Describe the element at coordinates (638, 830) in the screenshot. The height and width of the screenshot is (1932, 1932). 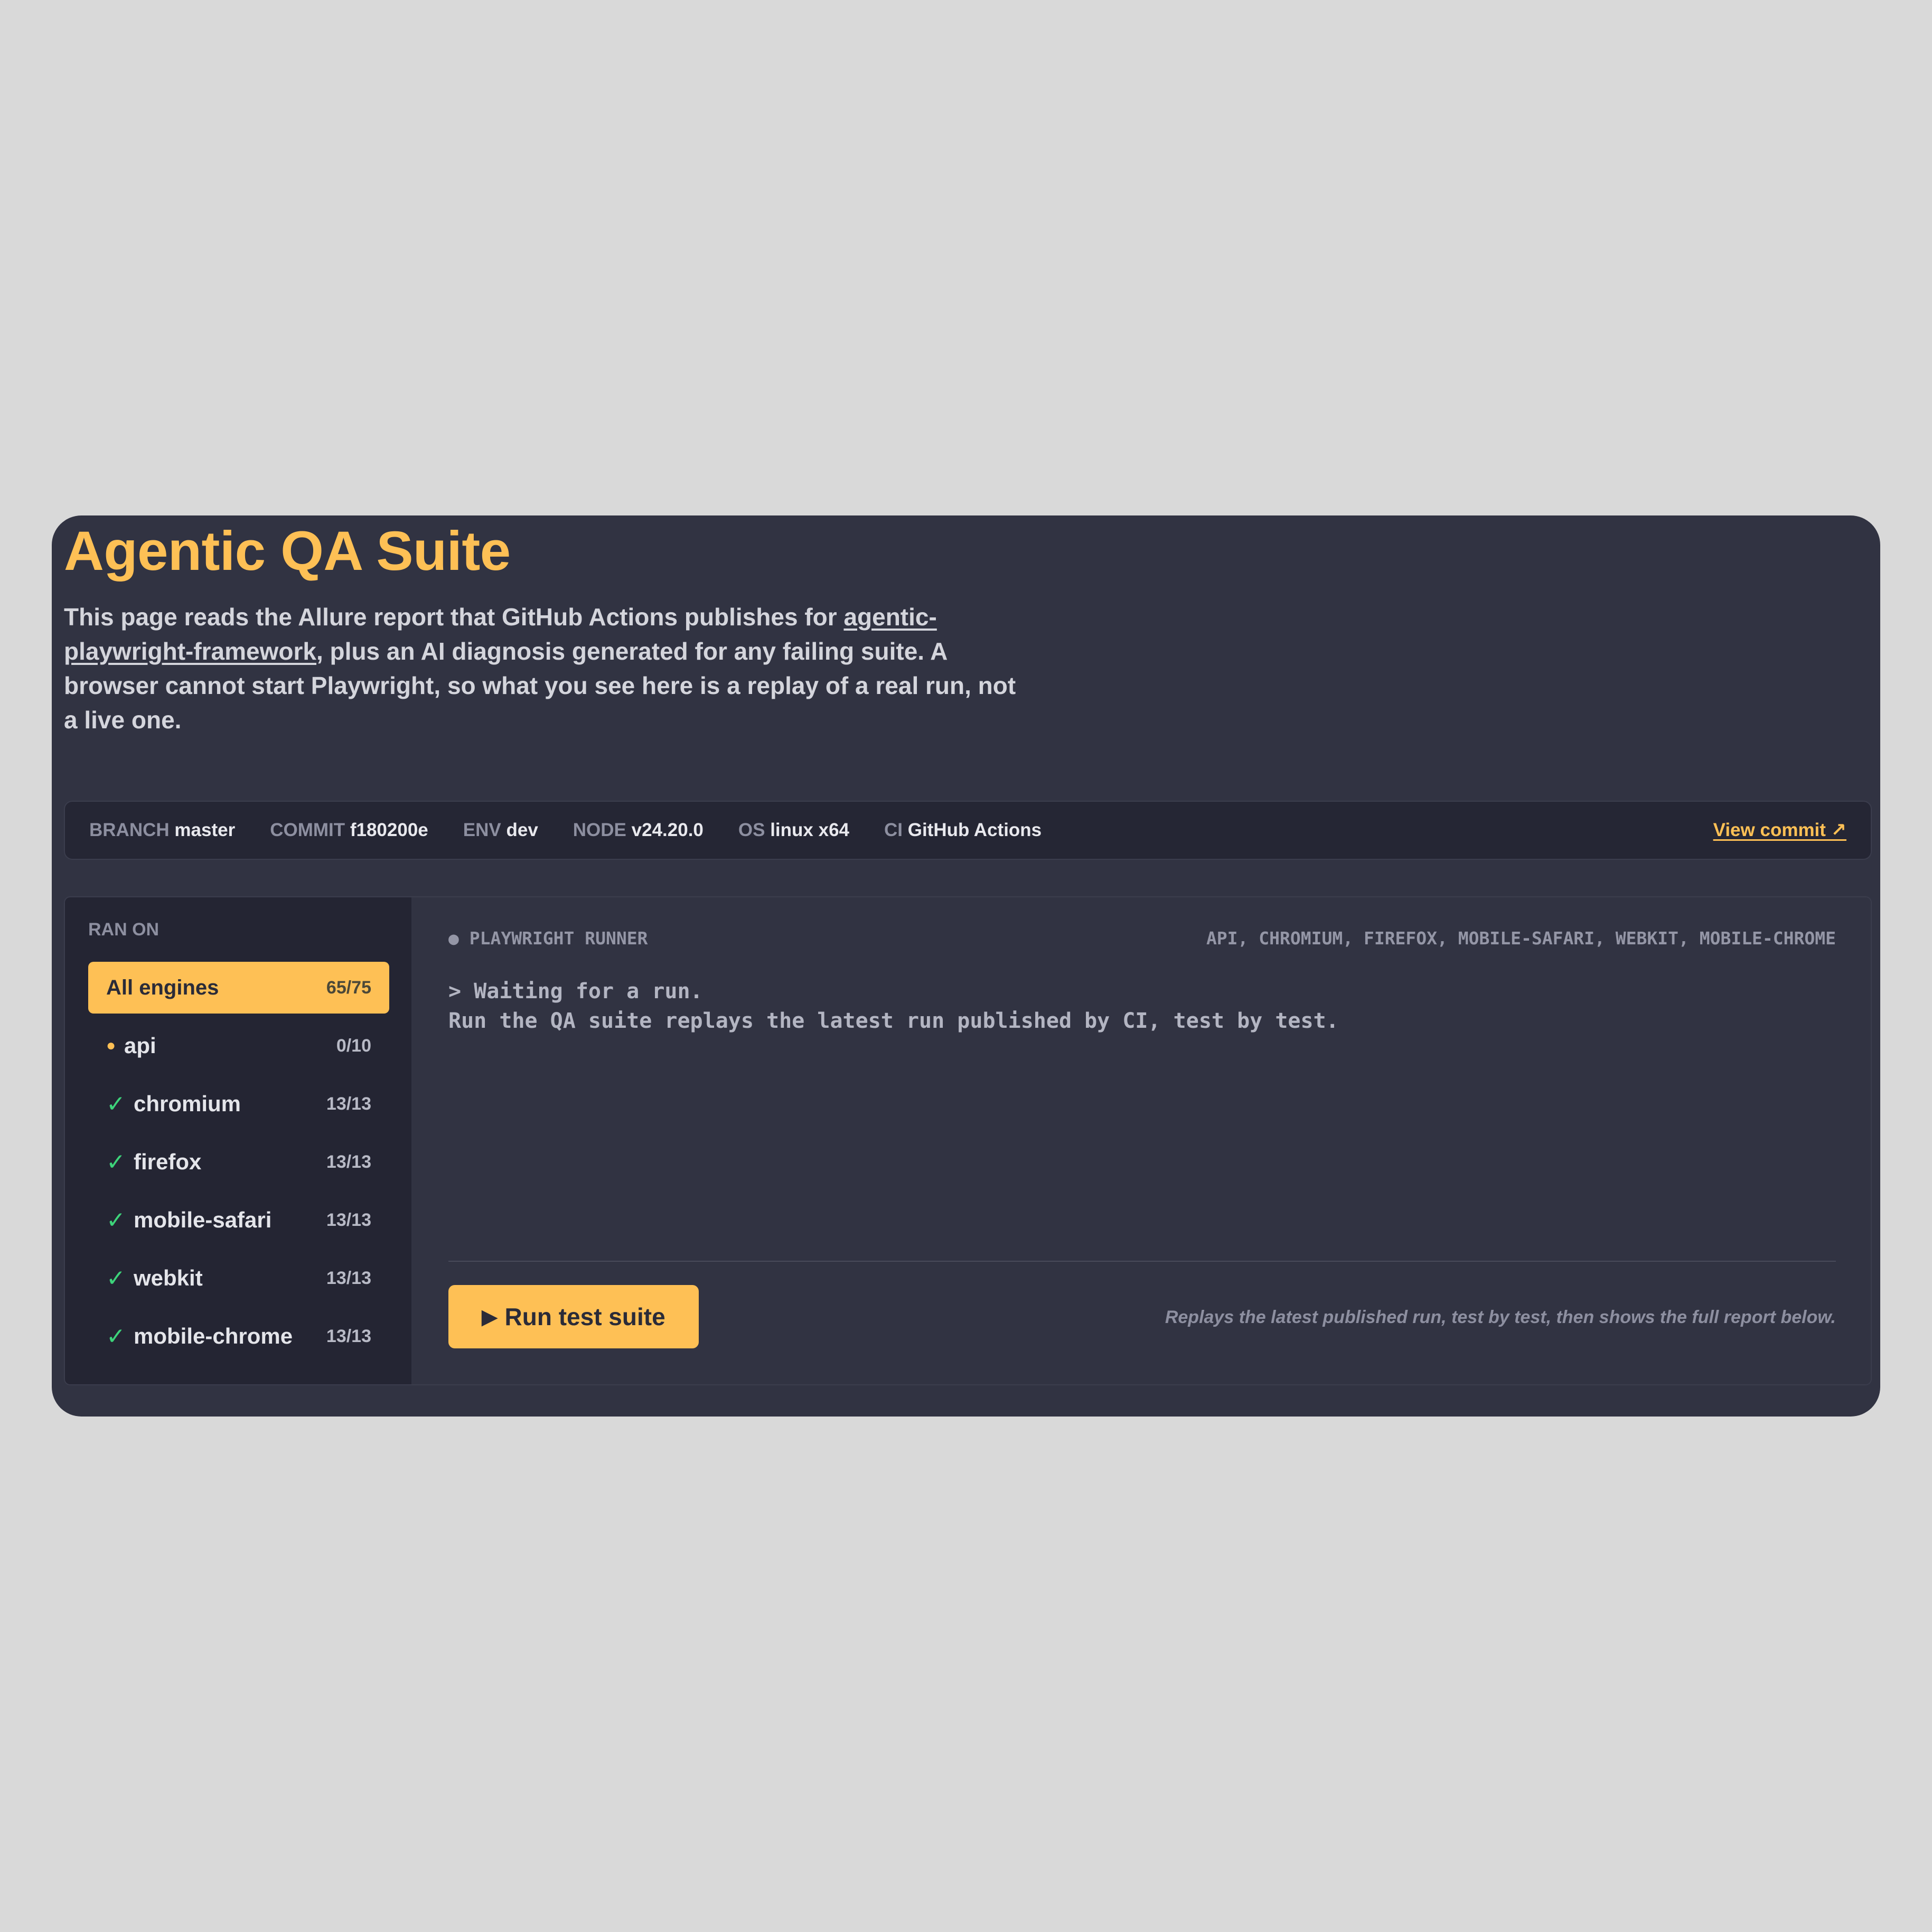
I see `meta-node: NODE v24.20.0` at that location.